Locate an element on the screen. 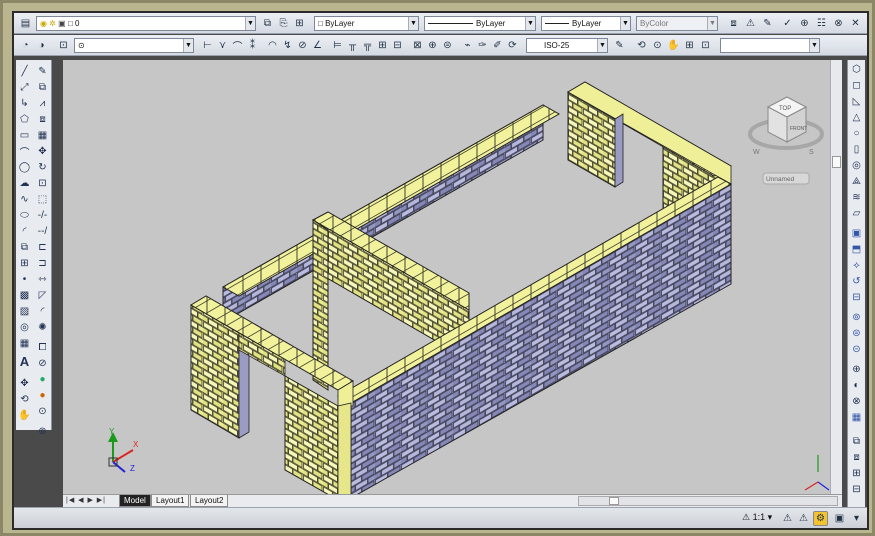 Image resolution: width=875 pixels, height=536 pixels. vertical-scrollbar is located at coordinates (836, 277).